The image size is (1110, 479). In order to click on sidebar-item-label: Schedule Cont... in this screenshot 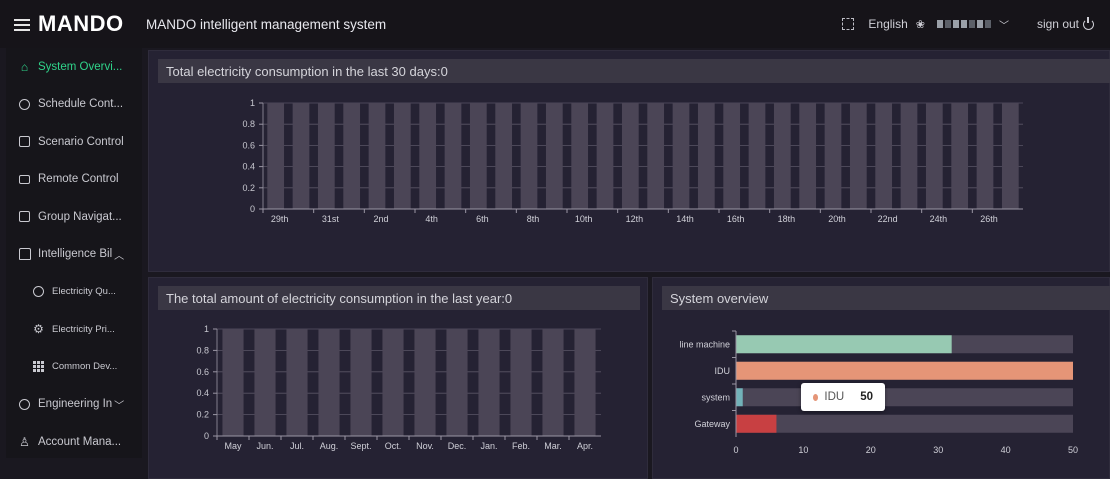, I will do `click(81, 104)`.